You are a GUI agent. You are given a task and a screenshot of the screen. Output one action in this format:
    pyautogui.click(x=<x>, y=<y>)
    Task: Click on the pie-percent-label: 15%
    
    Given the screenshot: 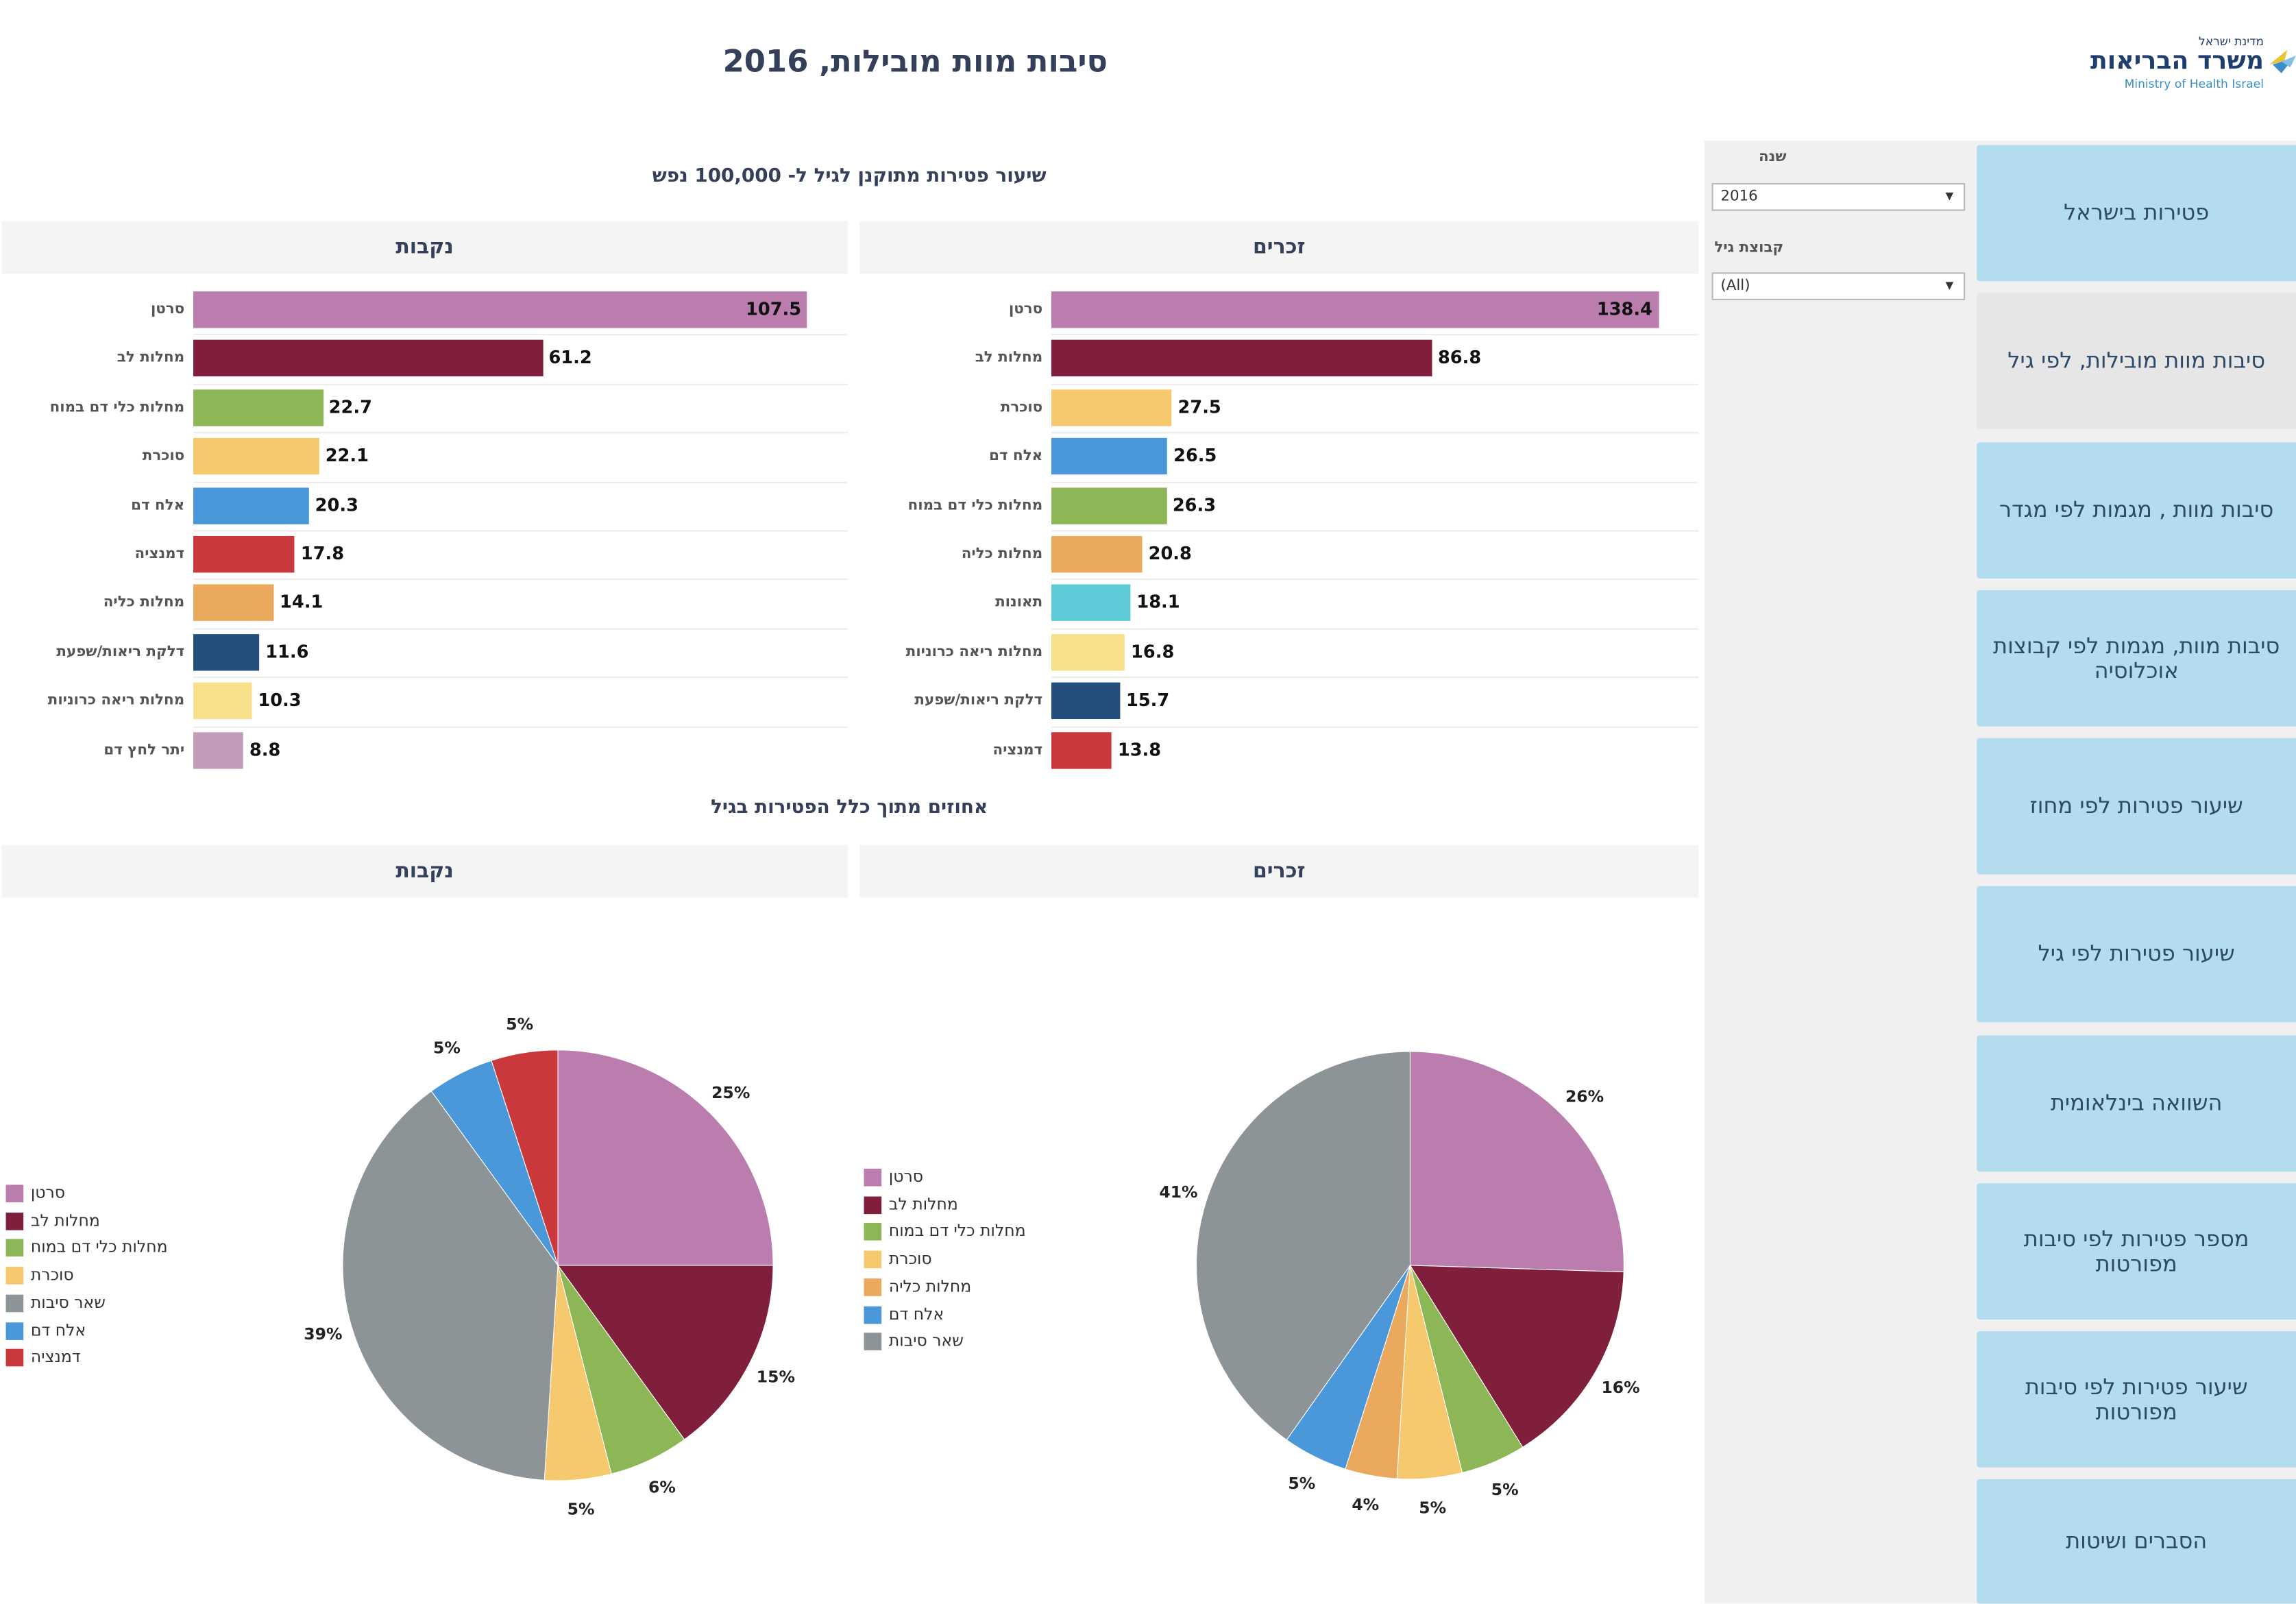 What is the action you would take?
    pyautogui.click(x=776, y=1377)
    